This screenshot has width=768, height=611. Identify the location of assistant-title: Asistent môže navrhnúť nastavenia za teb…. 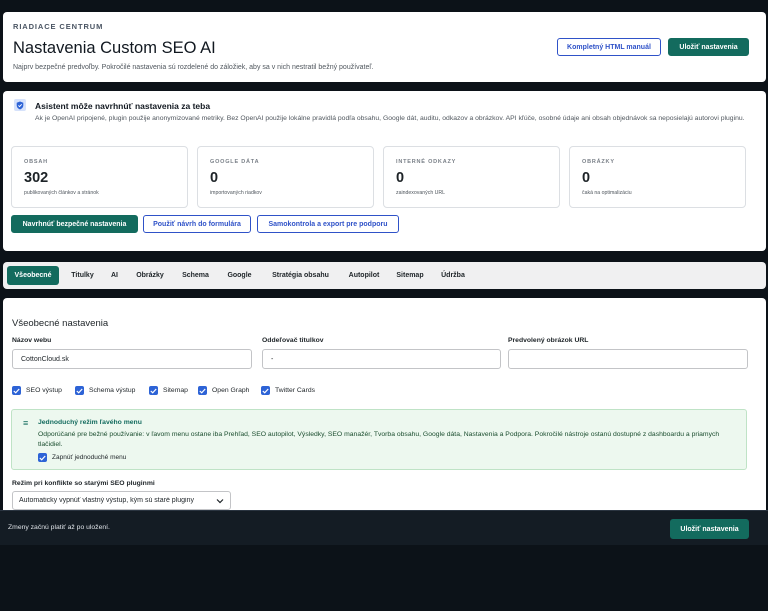
(123, 106).